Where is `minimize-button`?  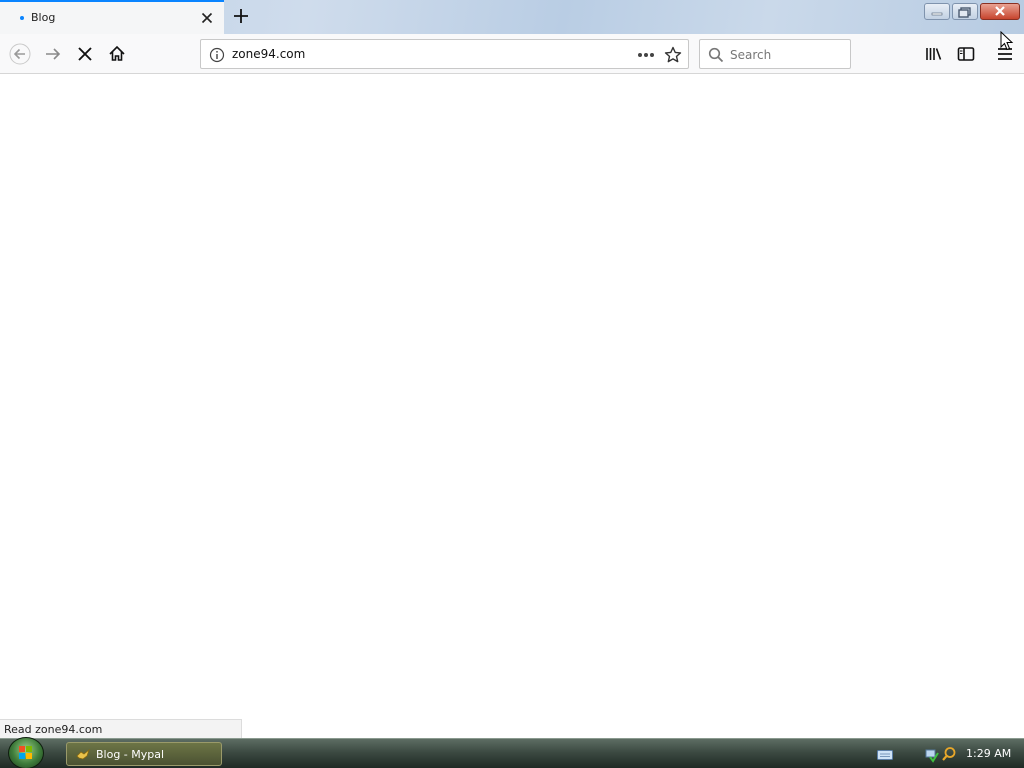 minimize-button is located at coordinates (937, 11).